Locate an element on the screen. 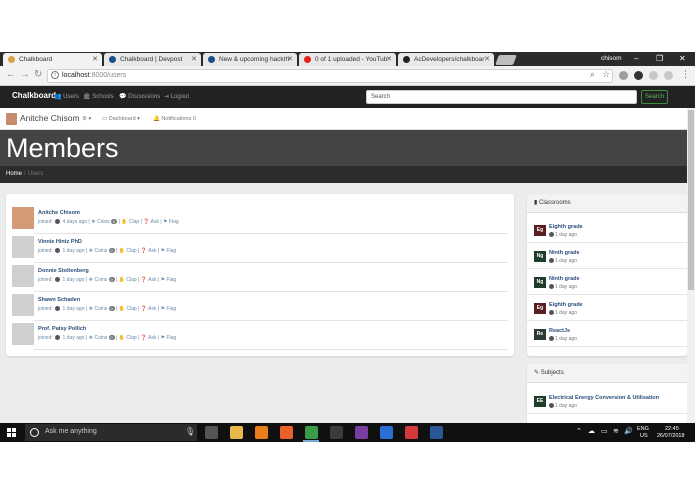 This screenshot has width=695, height=494. microphone-icon: 🎙 is located at coordinates (190, 431).